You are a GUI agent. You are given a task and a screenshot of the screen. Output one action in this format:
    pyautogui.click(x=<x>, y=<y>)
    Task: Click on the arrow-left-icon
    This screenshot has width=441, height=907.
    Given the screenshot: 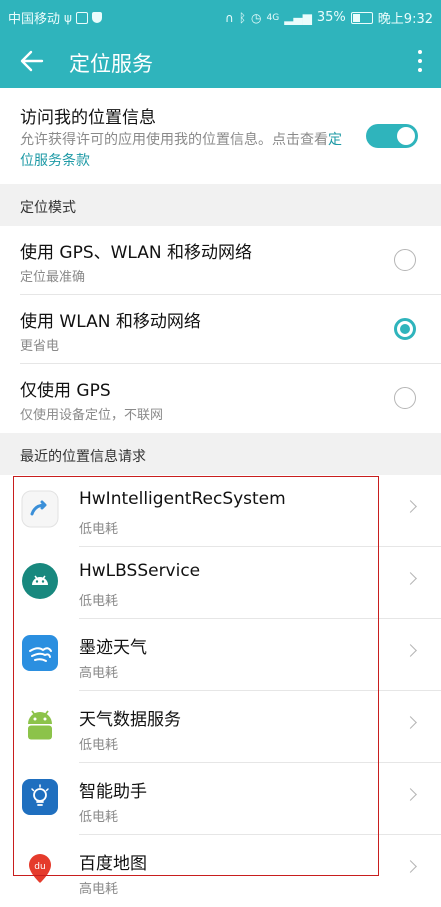 What is the action you would take?
    pyautogui.click(x=32, y=61)
    